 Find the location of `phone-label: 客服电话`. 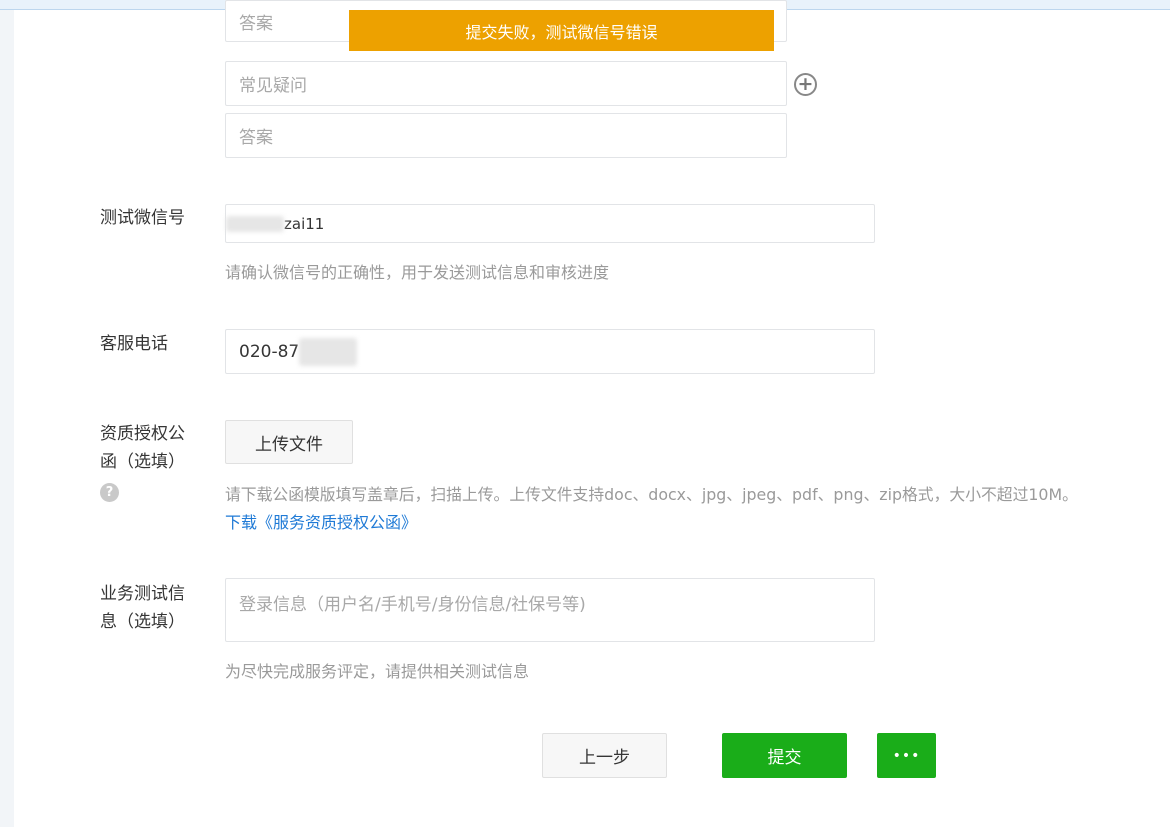

phone-label: 客服电话 is located at coordinates (134, 344).